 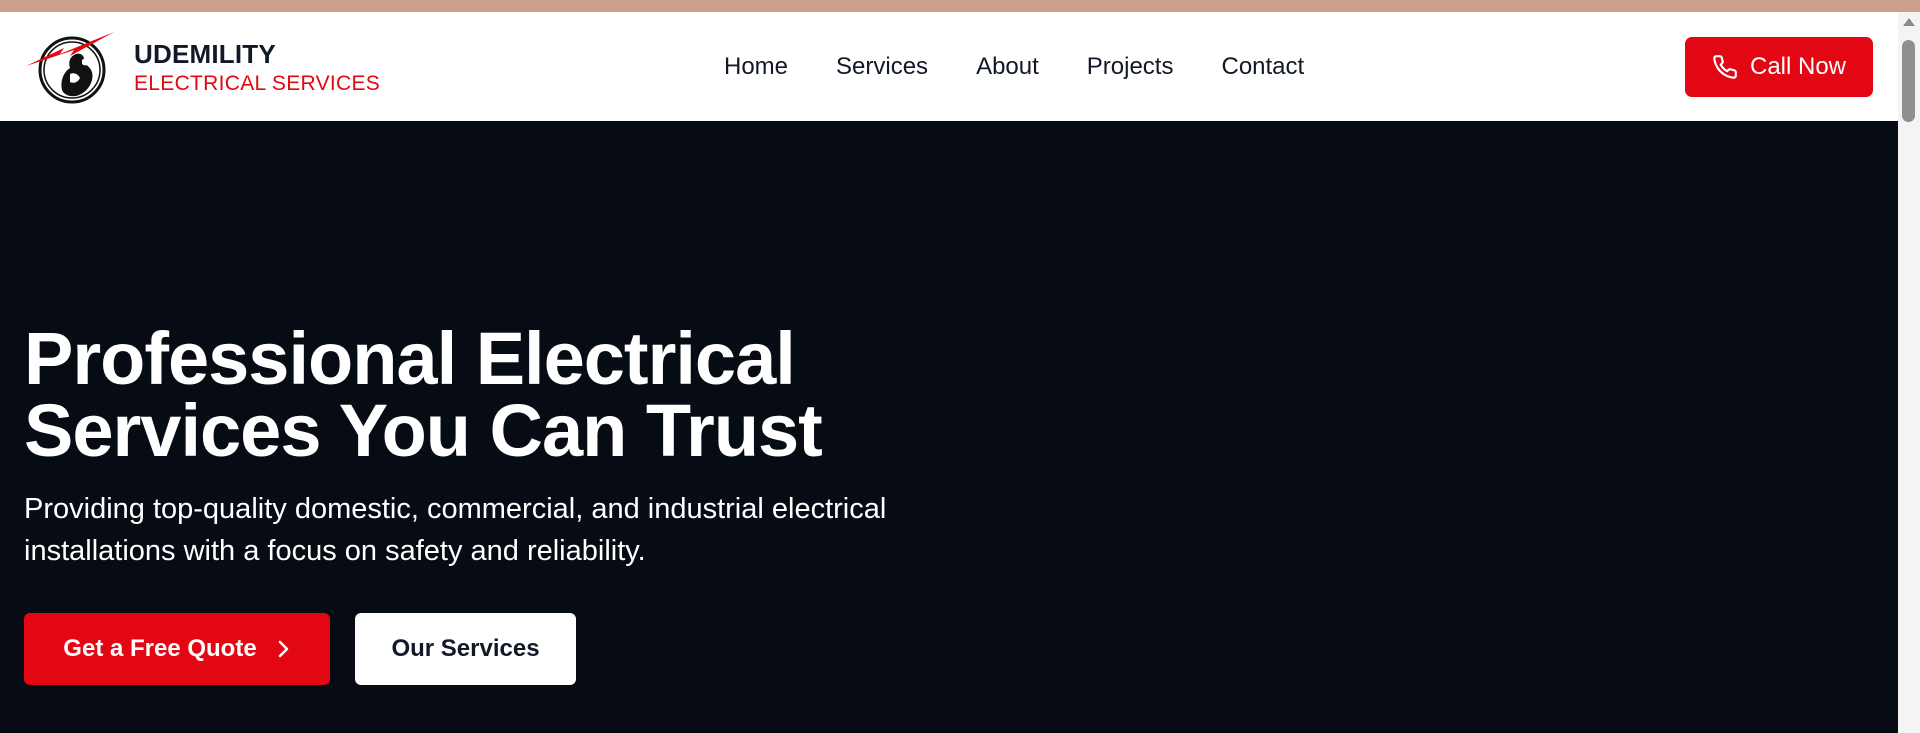 What do you see at coordinates (205, 53) in the screenshot?
I see `brand-name: UDEMILITY` at bounding box center [205, 53].